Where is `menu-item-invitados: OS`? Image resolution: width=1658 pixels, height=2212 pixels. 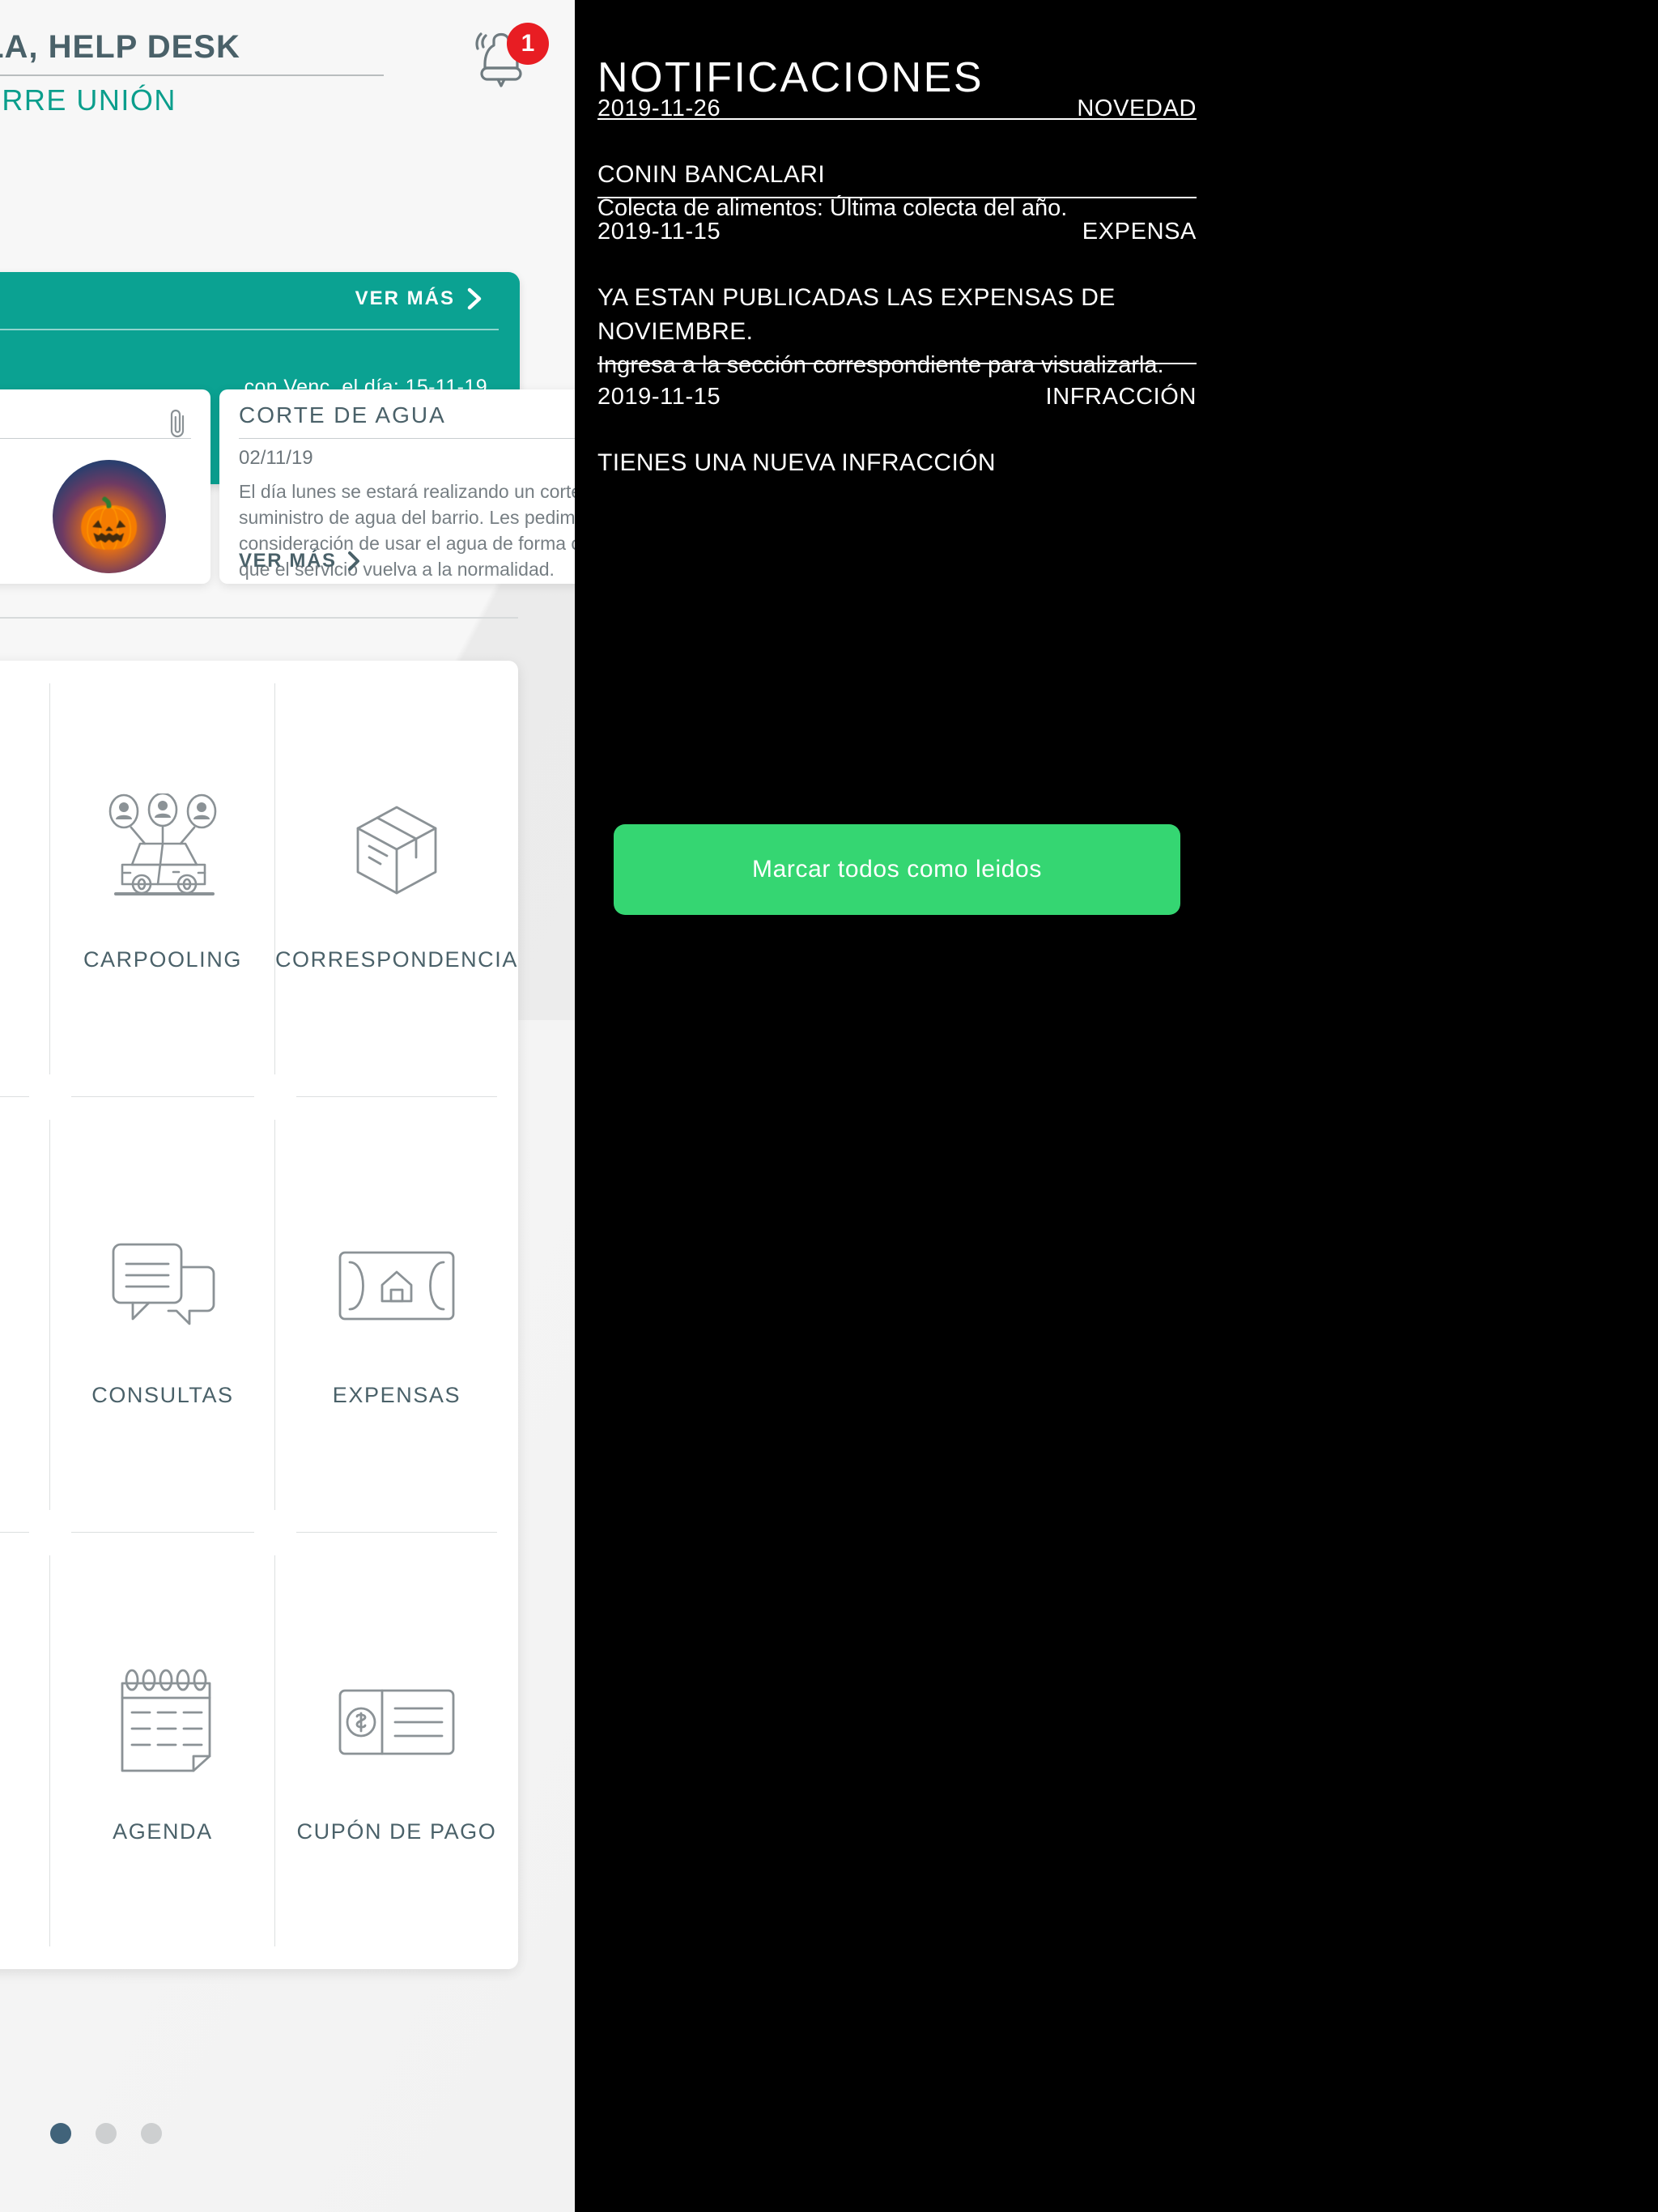 menu-item-invitados: OS is located at coordinates (25, 879).